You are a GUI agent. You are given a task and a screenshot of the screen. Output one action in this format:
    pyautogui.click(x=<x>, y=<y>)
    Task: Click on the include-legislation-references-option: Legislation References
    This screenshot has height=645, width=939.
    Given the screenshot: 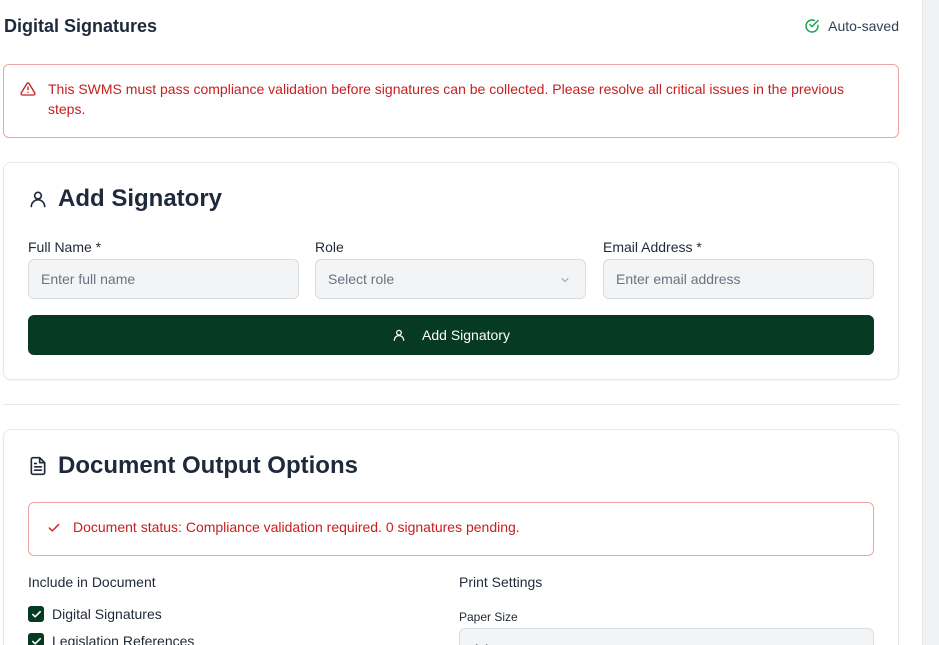 What is the action you would take?
    pyautogui.click(x=111, y=639)
    